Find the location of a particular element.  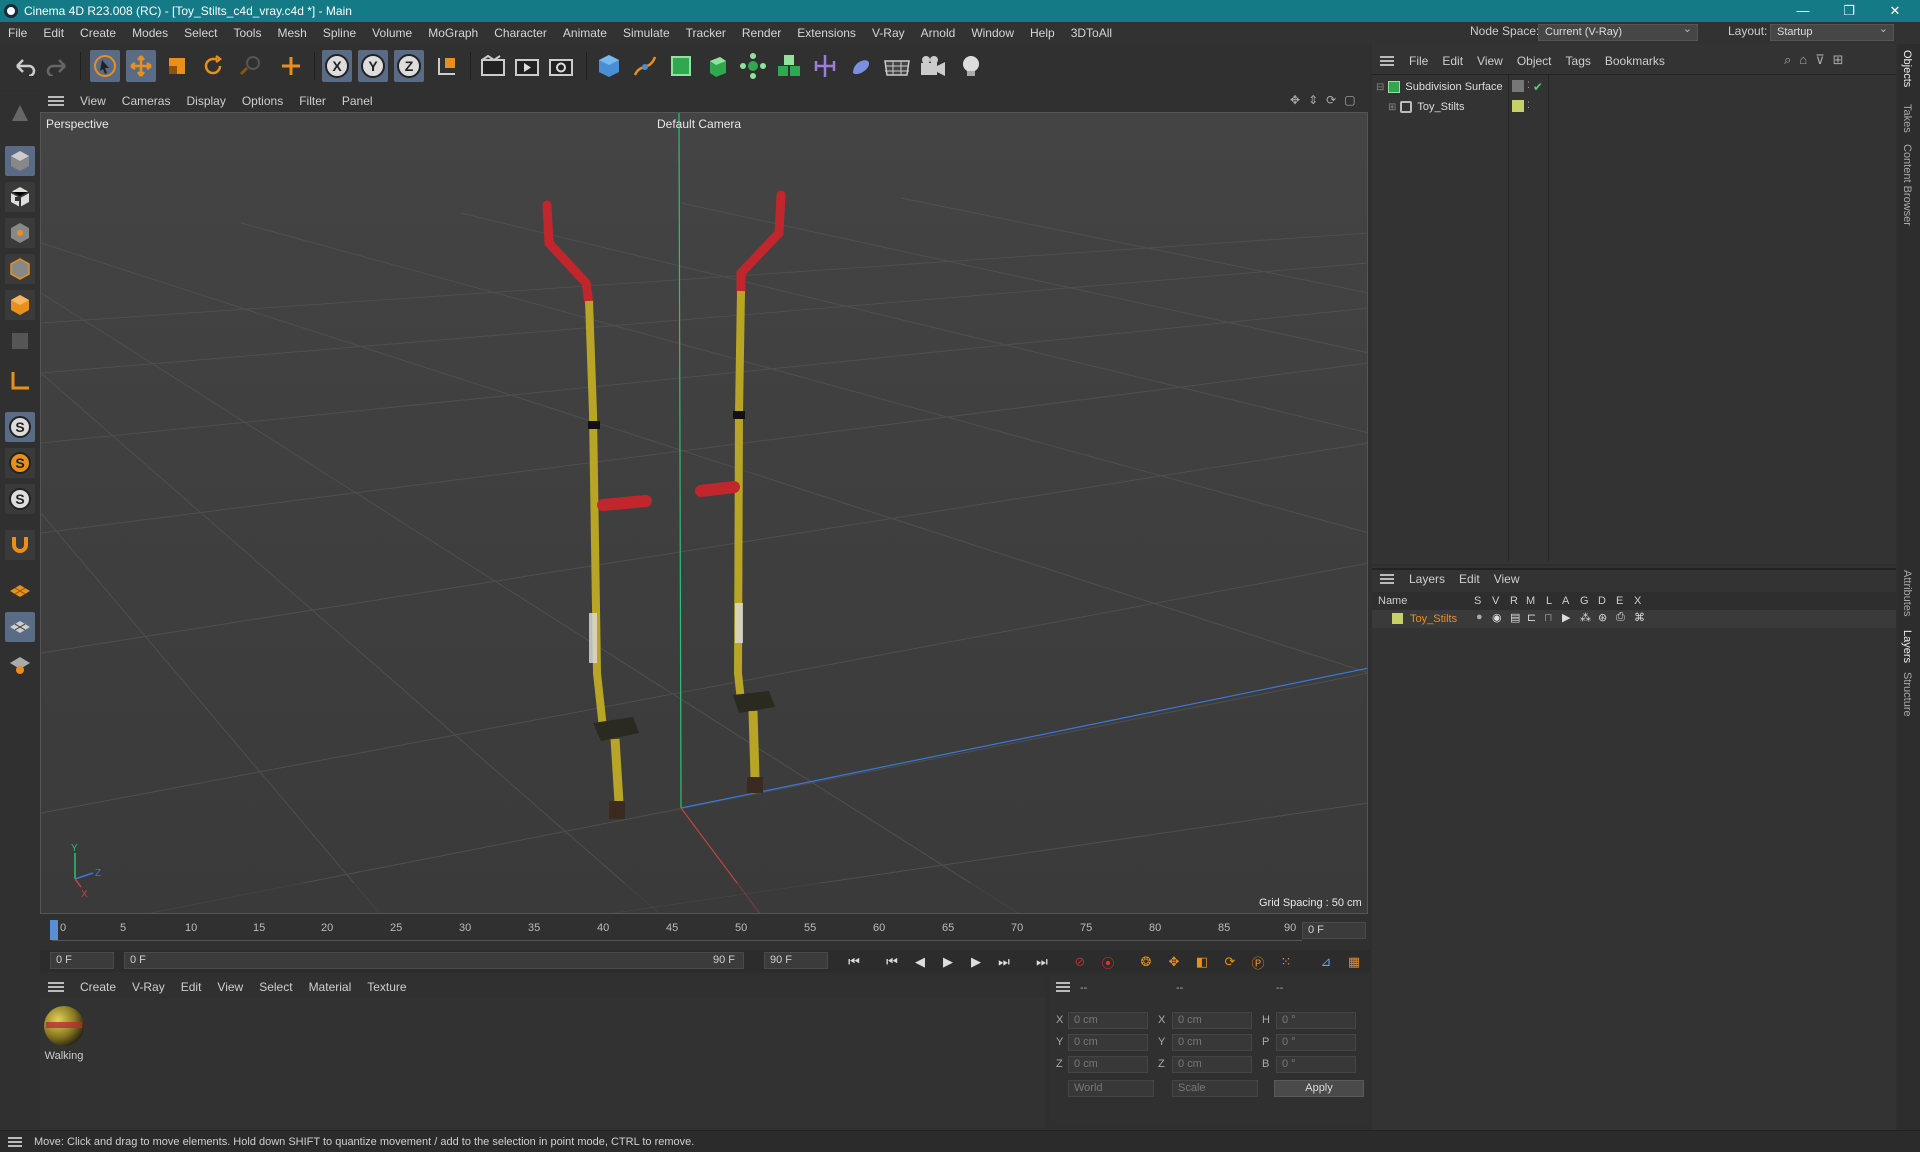

render-view-icon is located at coordinates (527, 66).